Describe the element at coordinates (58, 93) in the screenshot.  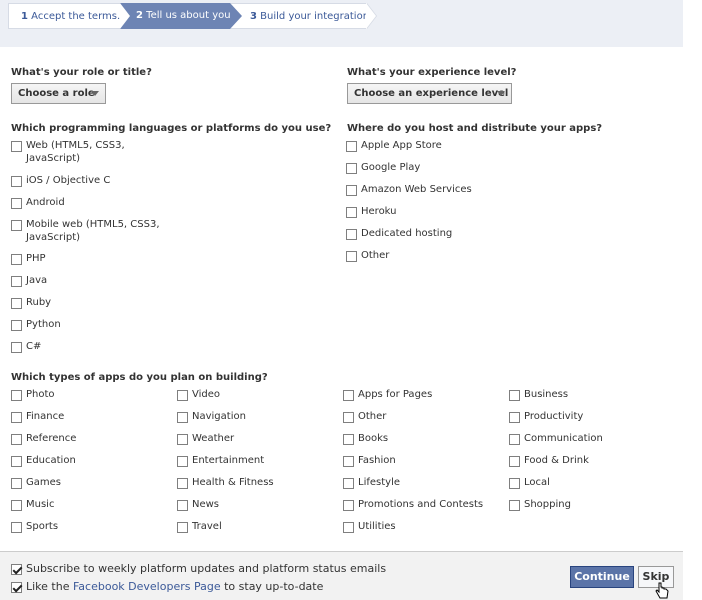
I see `role-dropdown: Choose a role` at that location.